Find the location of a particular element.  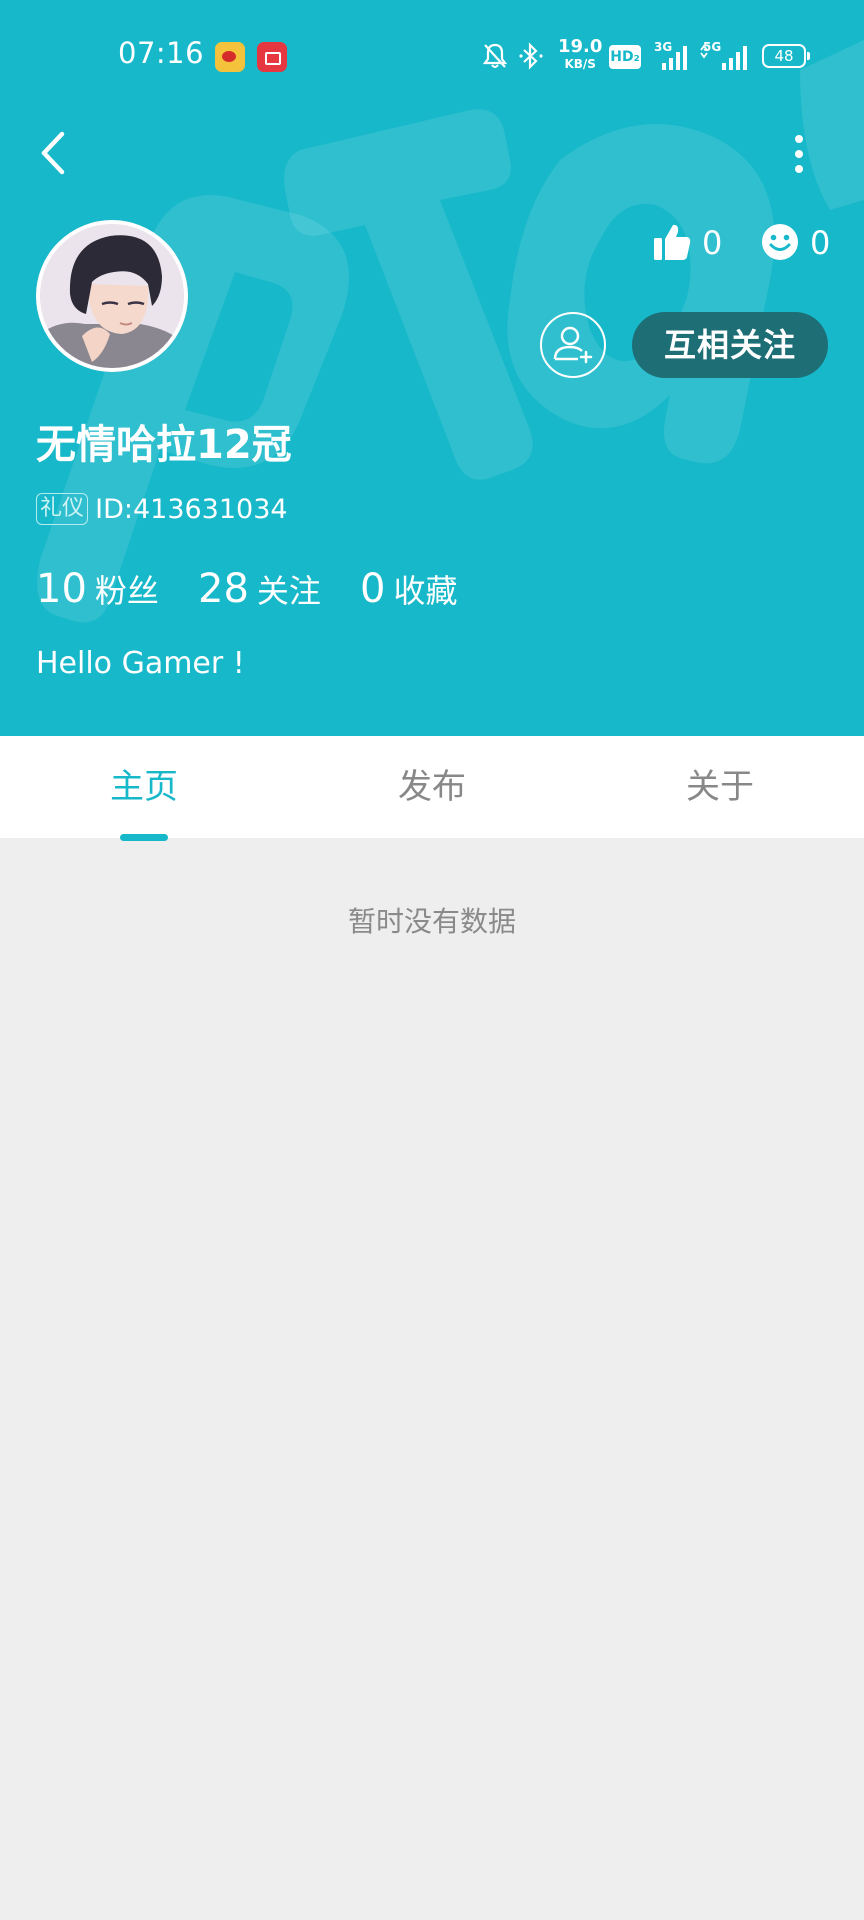

count-value: 28 is located at coordinates (223, 589).